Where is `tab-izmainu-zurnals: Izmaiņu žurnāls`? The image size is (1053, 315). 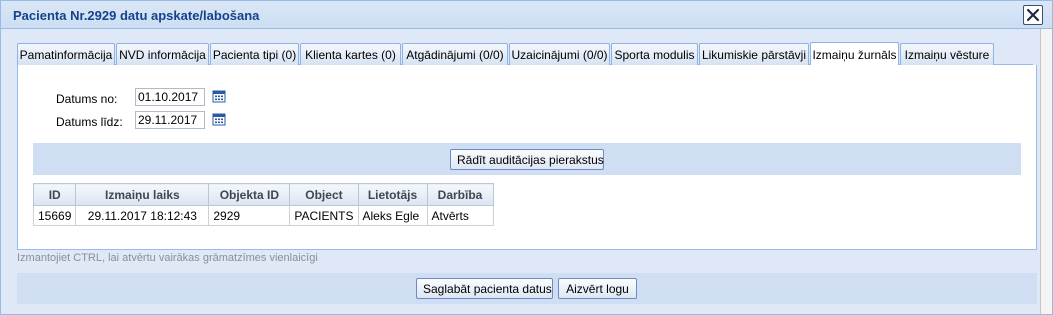
tab-izmainu-zurnals: Izmaiņu žurnāls is located at coordinates (854, 54).